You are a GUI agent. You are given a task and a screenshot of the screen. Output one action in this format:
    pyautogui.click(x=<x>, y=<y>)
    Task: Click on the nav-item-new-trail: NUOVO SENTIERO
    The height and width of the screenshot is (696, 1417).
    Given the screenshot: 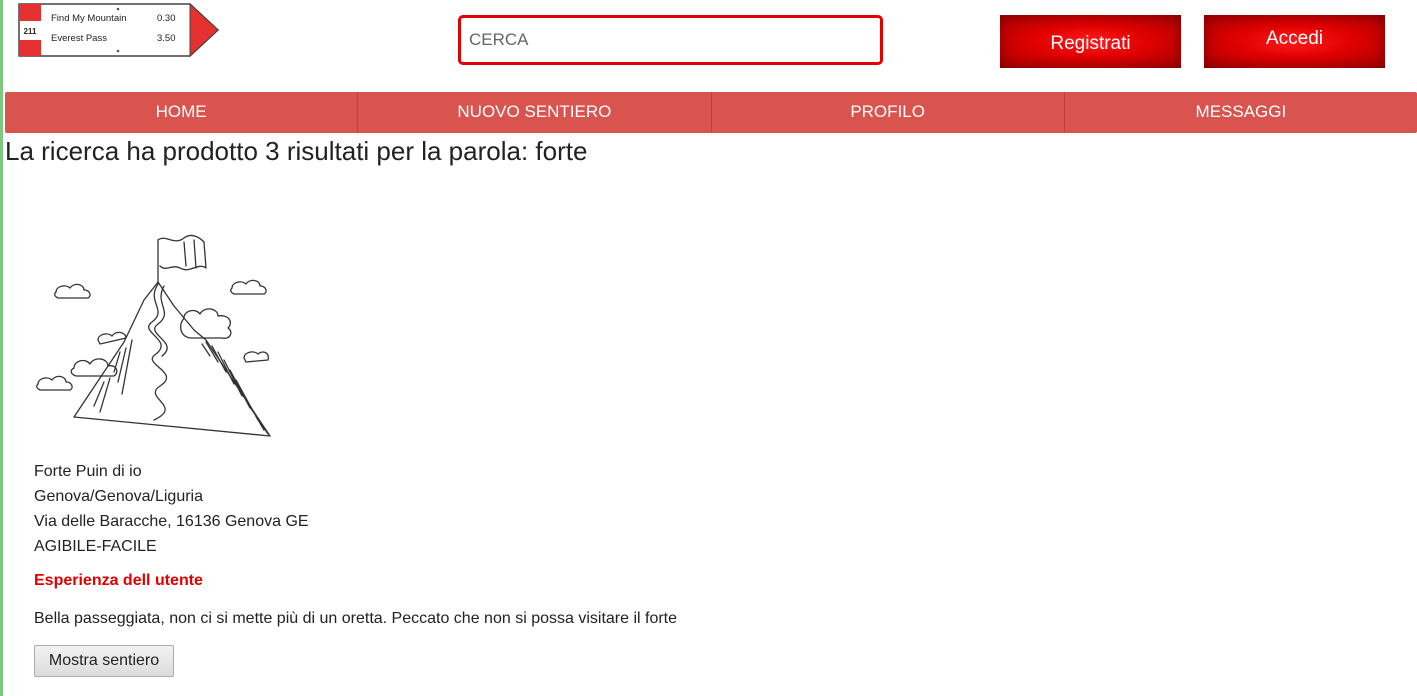 What is the action you would take?
    pyautogui.click(x=535, y=112)
    